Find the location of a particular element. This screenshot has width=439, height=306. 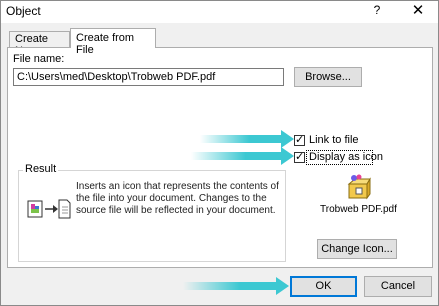

insert-as-icon-diagram-icon is located at coordinates (49, 209).